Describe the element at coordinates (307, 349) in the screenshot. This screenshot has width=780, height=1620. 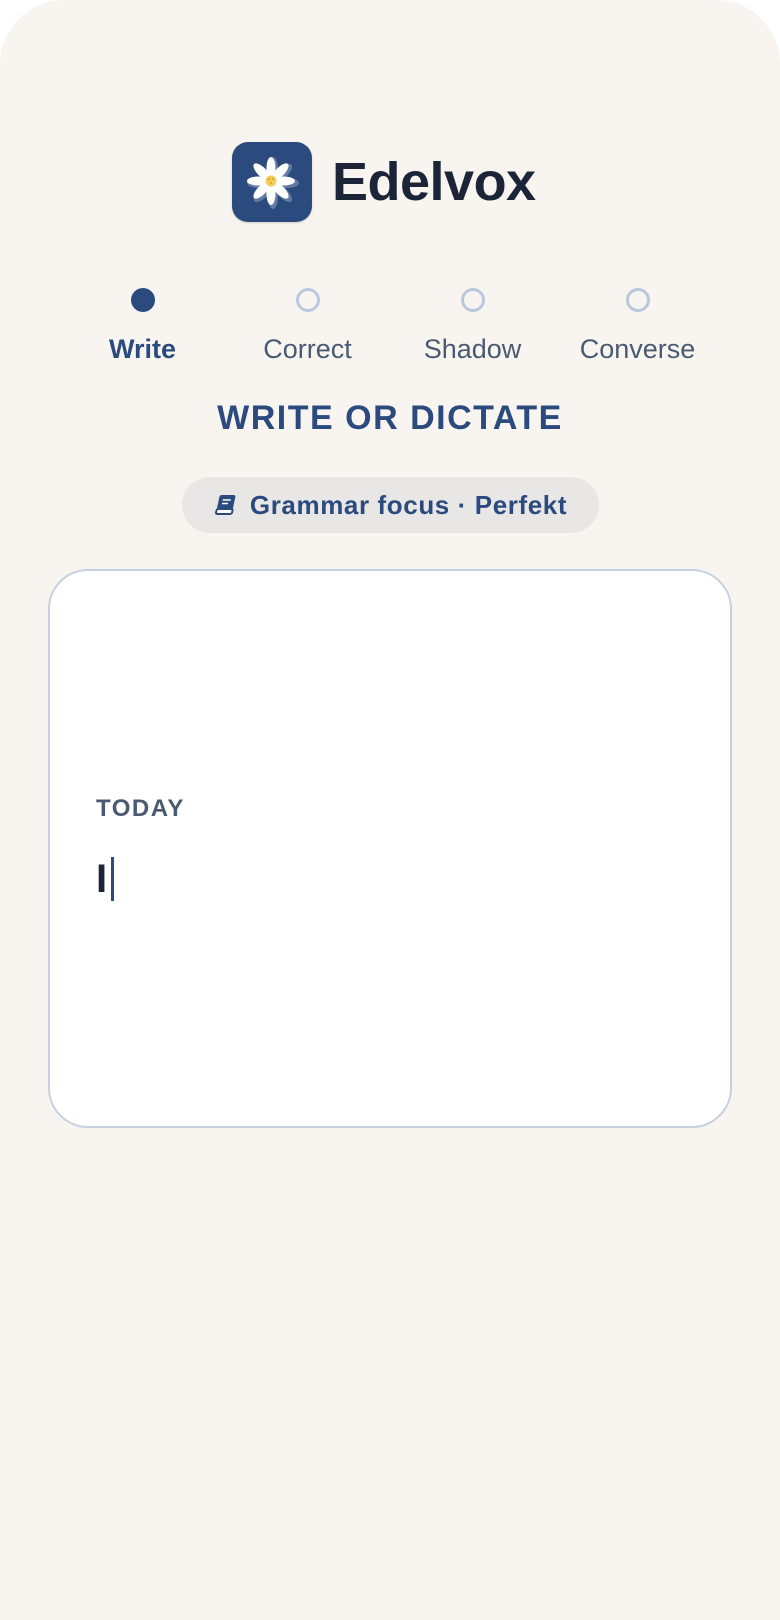
I see `step-label: Correct` at that location.